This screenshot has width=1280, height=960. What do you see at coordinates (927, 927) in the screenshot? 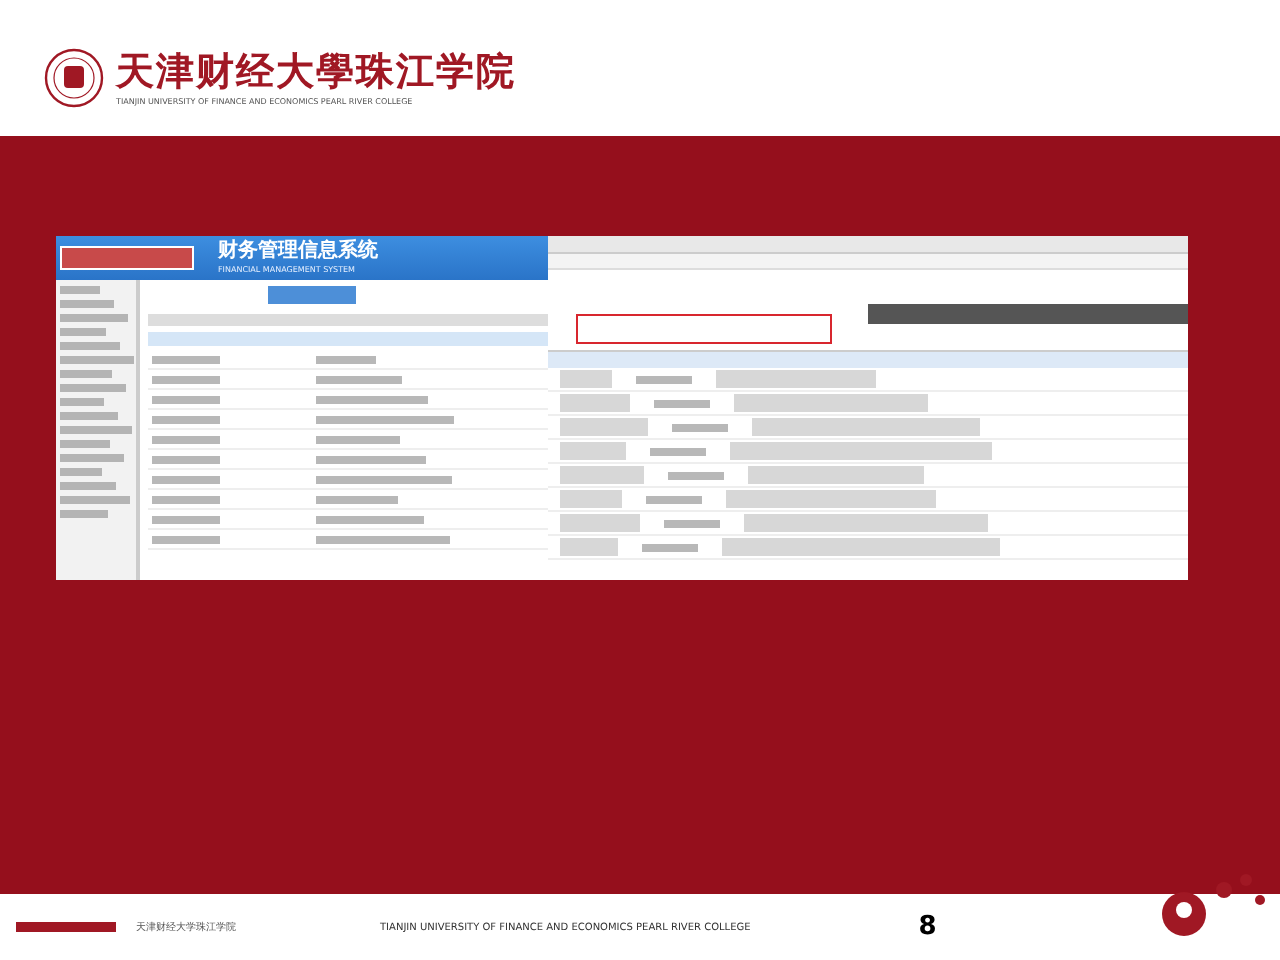
I see `page-number: 8` at bounding box center [927, 927].